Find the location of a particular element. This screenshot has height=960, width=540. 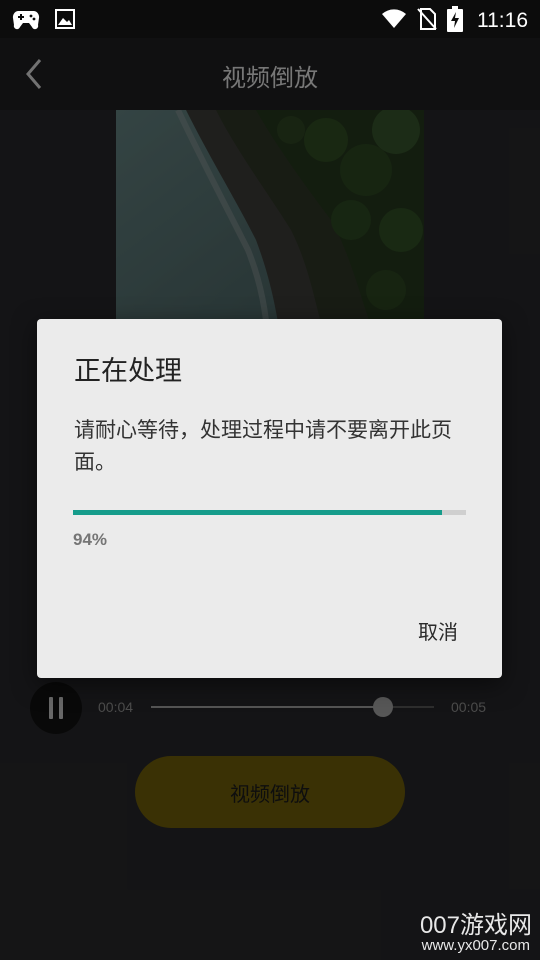

status-bar: 11:16 is located at coordinates (270, 19).